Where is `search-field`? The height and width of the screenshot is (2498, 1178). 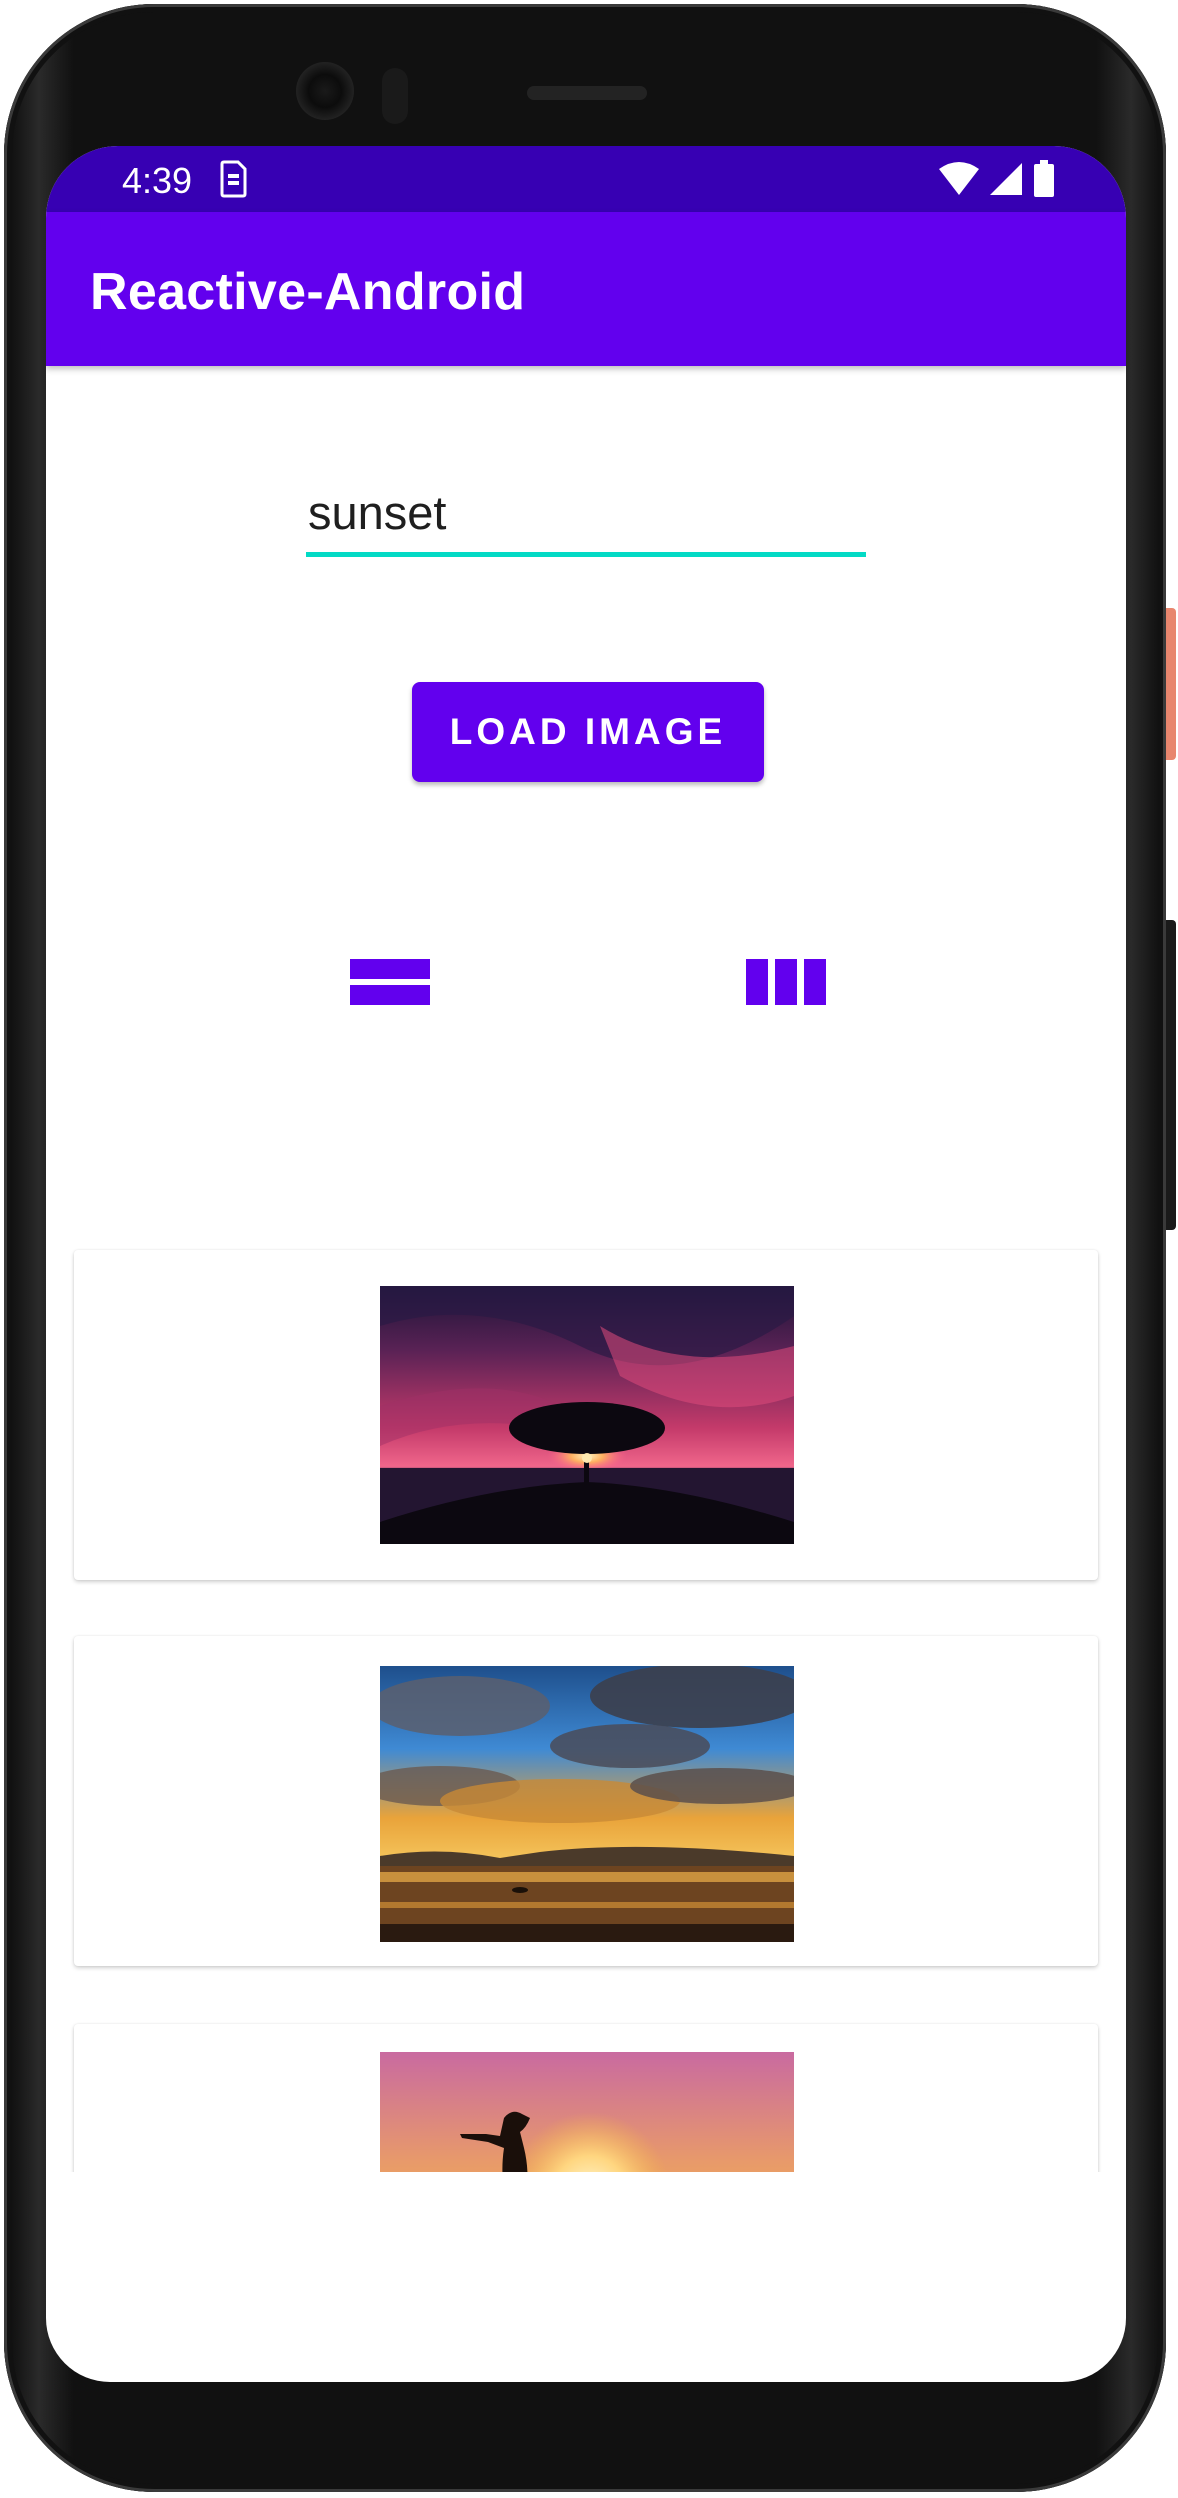 search-field is located at coordinates (586, 518).